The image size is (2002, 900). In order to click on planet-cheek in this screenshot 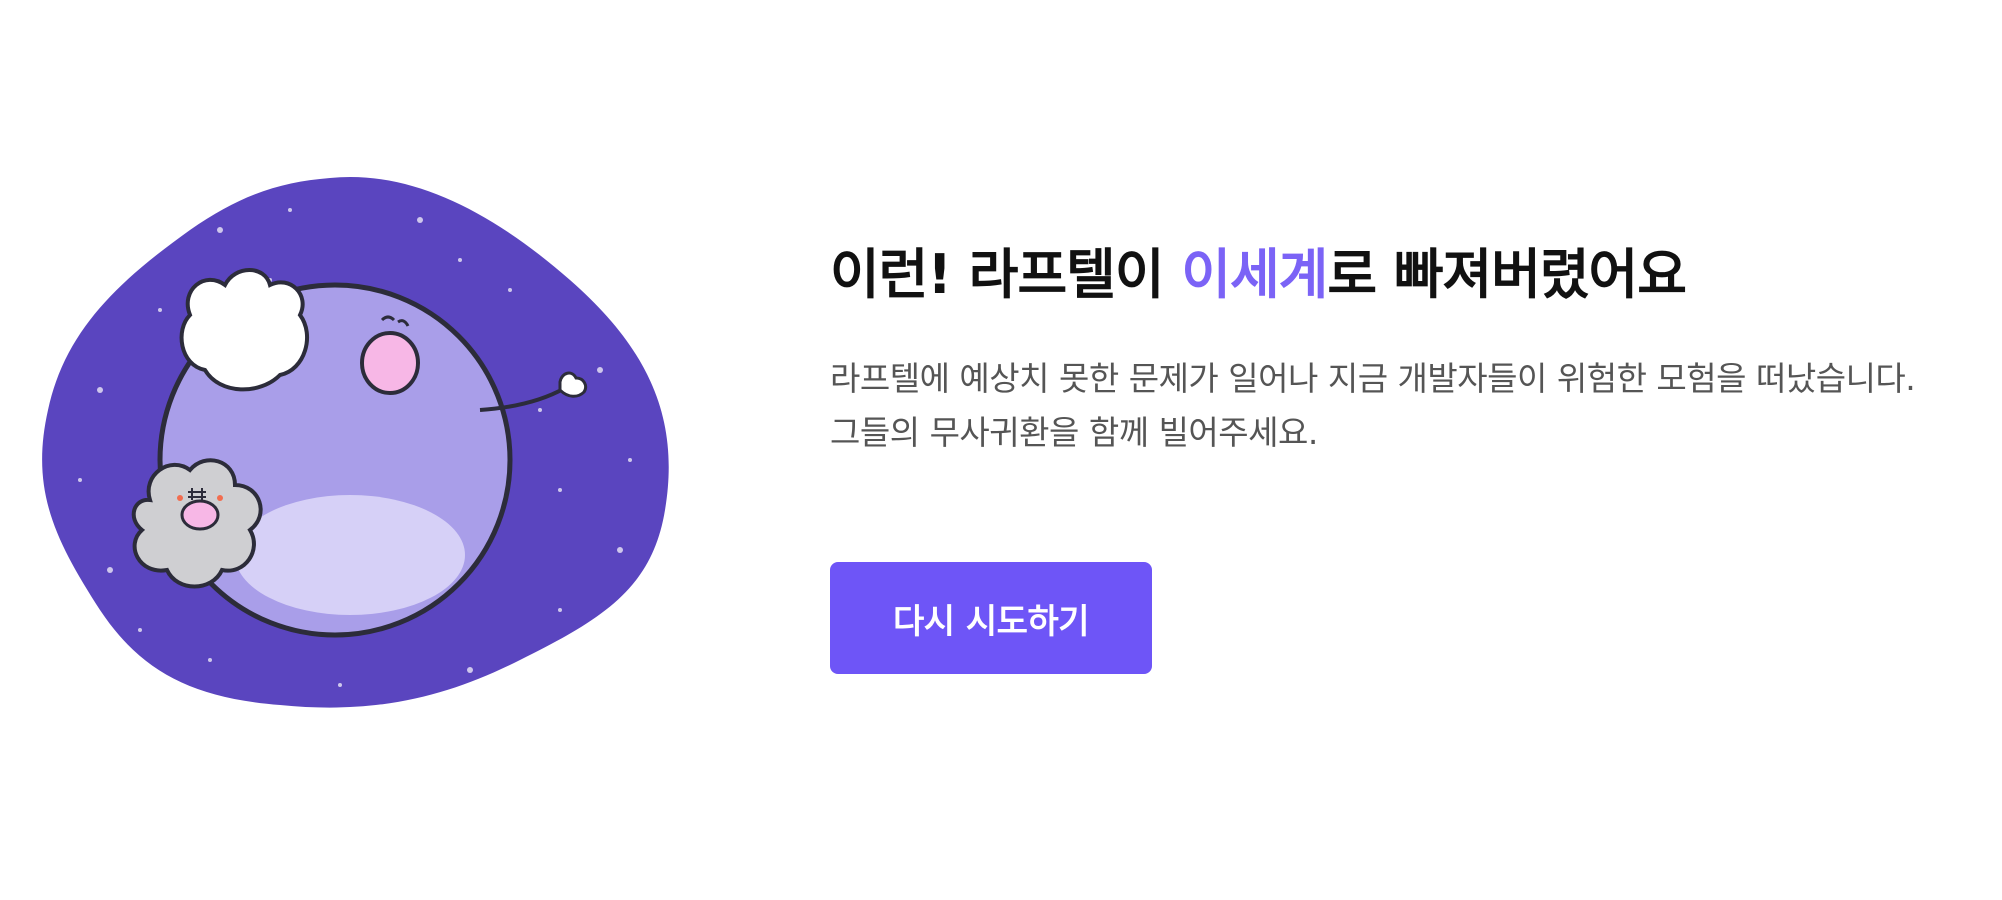, I will do `click(390, 363)`.